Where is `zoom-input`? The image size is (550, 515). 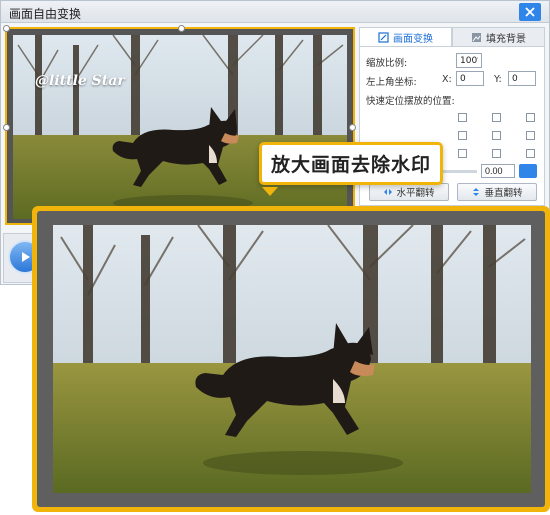 zoom-input is located at coordinates (498, 171).